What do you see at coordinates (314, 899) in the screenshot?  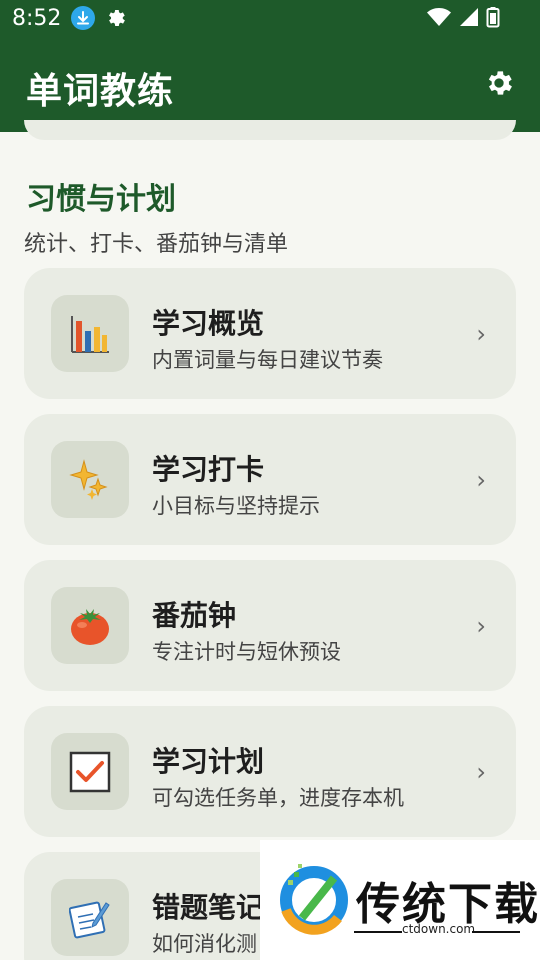 I see `watermark-logo-icon` at bounding box center [314, 899].